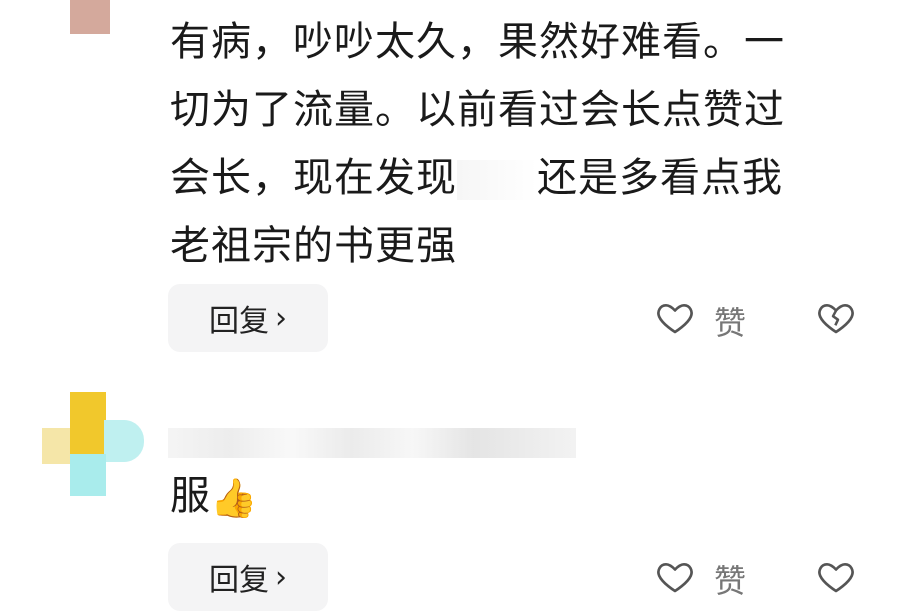  What do you see at coordinates (372, 443) in the screenshot?
I see `username-redacted` at bounding box center [372, 443].